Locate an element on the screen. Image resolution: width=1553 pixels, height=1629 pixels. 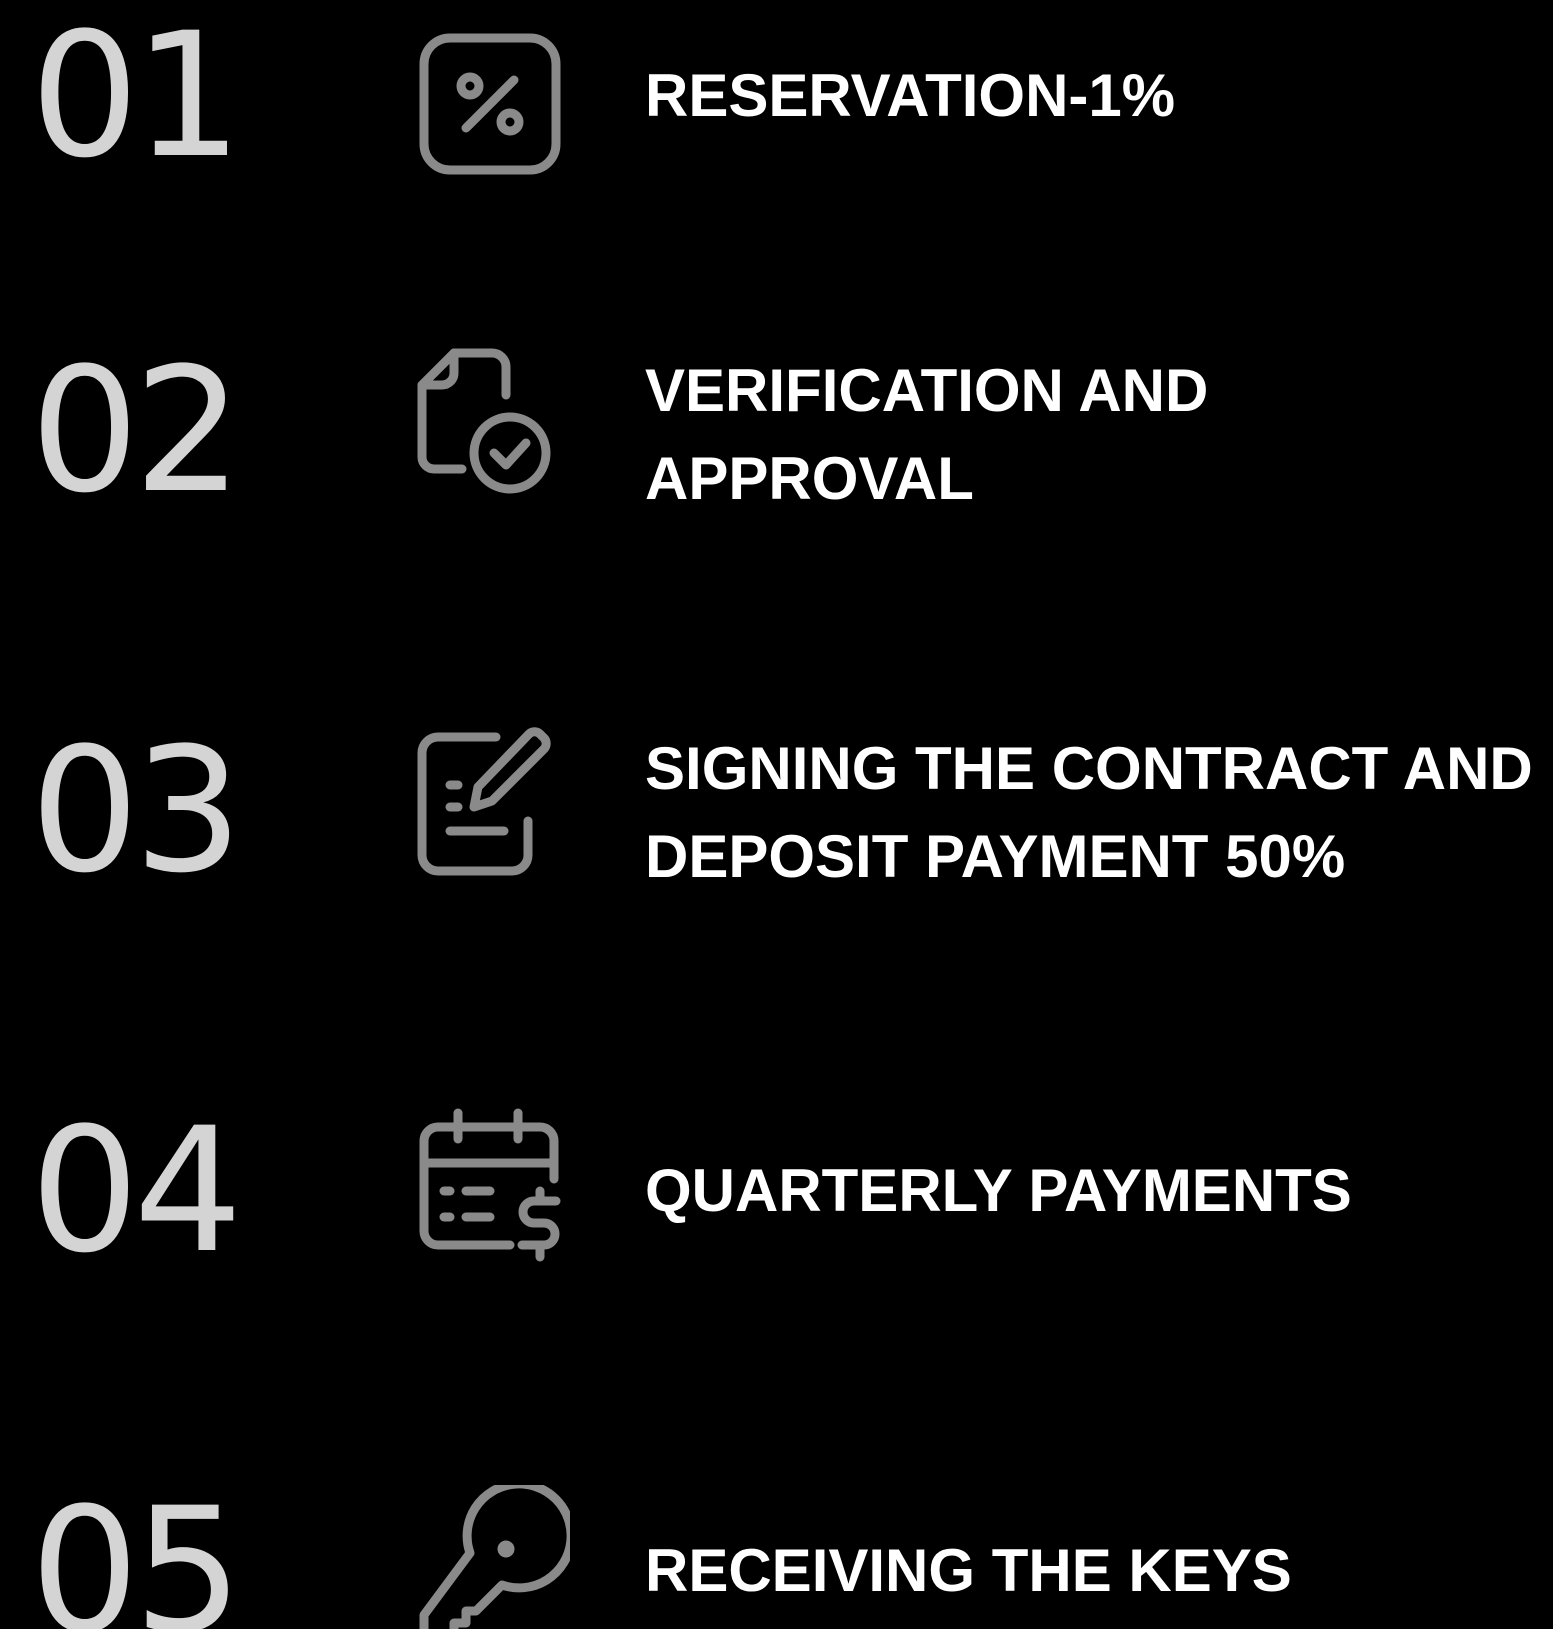
step-label-line: RECEIVING THE KEYS is located at coordinates (968, 1570).